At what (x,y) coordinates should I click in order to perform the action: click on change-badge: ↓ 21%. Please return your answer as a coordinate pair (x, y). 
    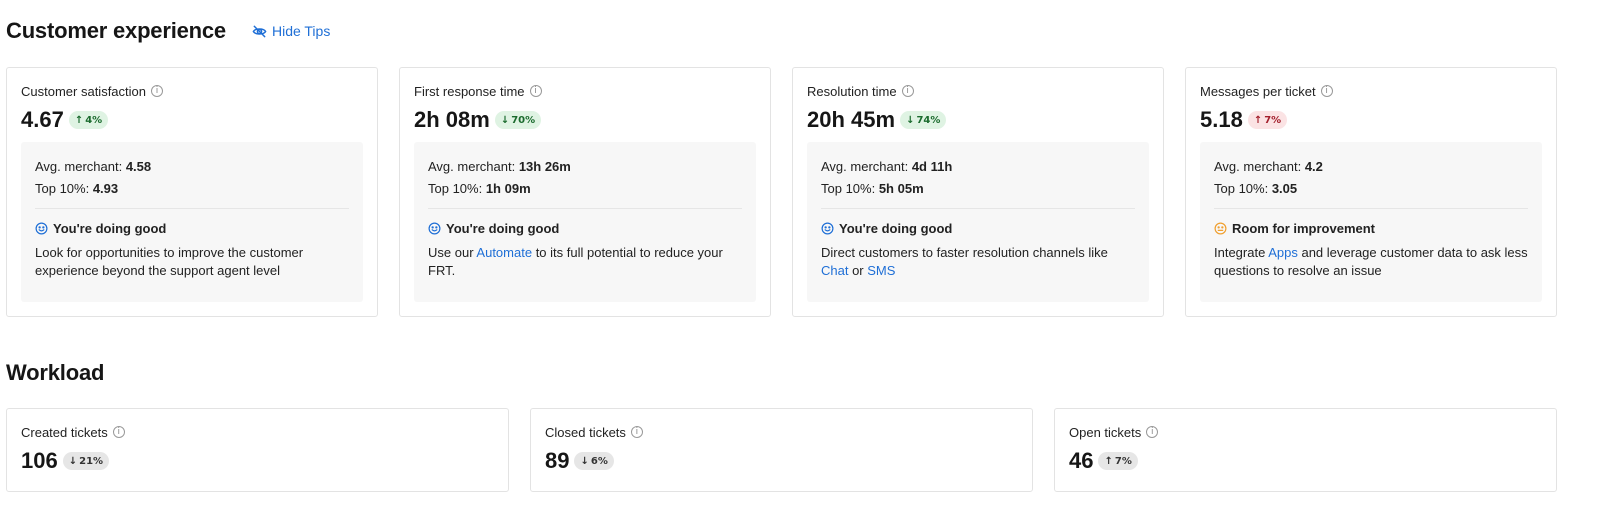
    Looking at the image, I should click on (86, 461).